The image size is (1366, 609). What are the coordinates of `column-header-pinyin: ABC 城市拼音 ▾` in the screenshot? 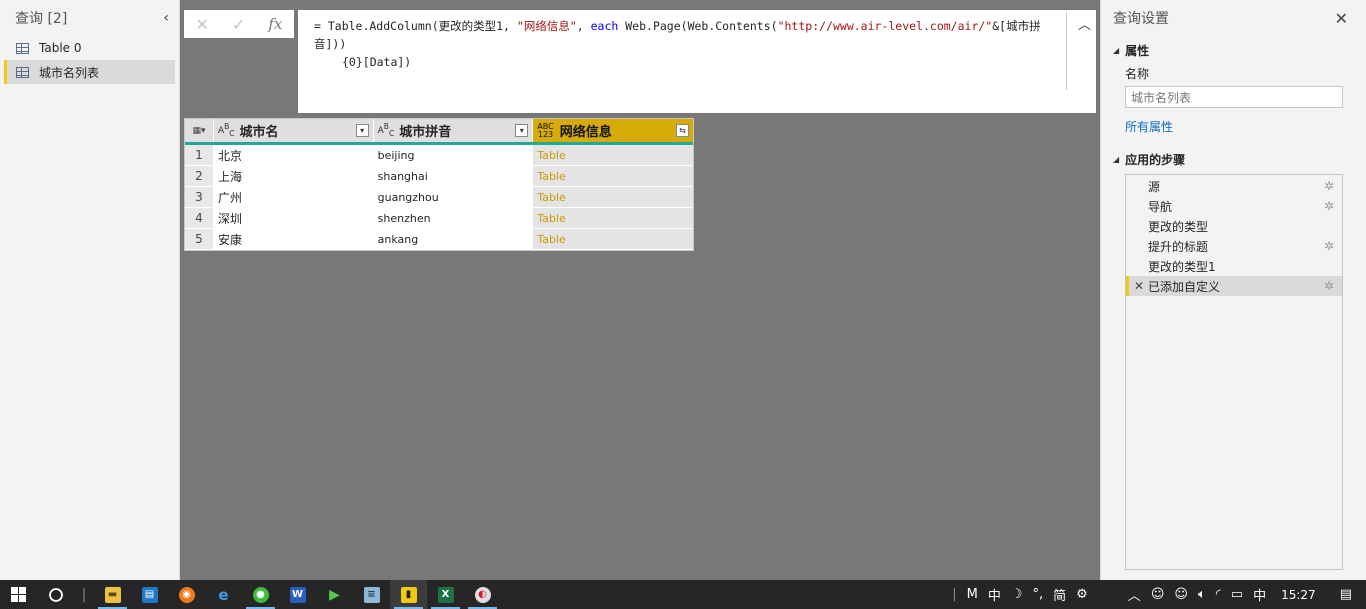 It's located at (454, 130).